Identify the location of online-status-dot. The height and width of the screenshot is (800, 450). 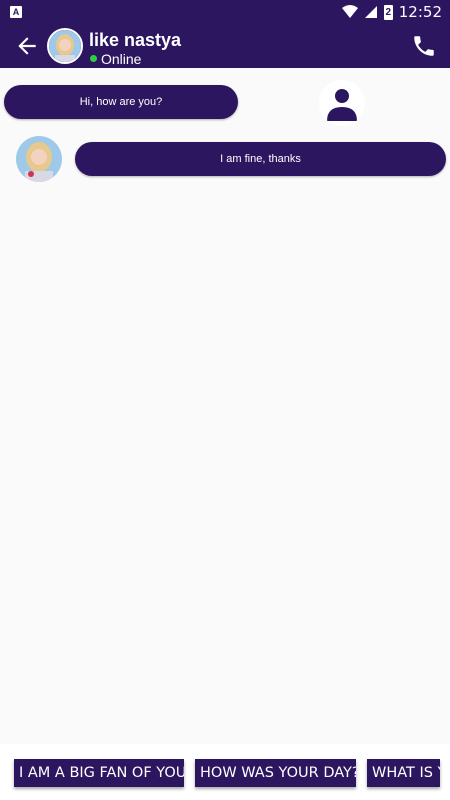
(93, 58).